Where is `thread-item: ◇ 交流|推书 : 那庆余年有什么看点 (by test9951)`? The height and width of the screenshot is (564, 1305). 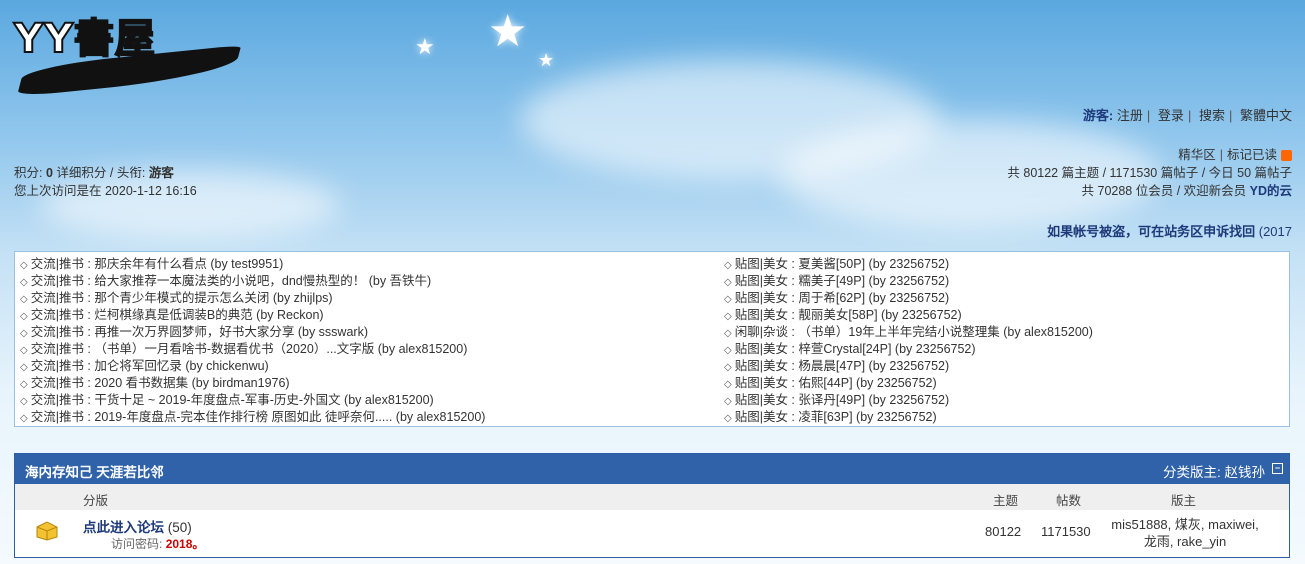
thread-item: ◇ 交流|推书 : 那庆余年有什么看点 (by test9951) is located at coordinates (252, 264).